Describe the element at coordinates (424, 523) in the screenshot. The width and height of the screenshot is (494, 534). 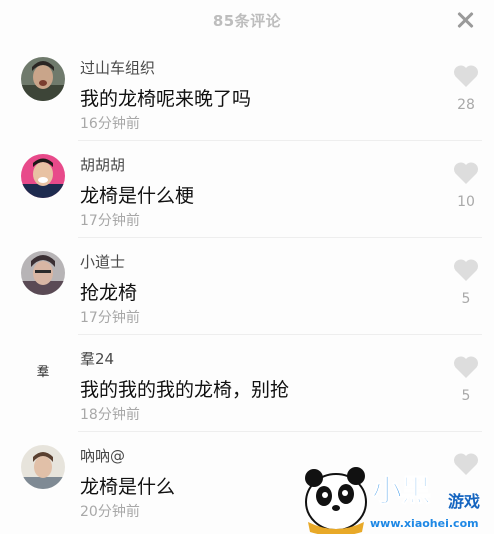
I see `watermark-url: www.xiaohei.com` at that location.